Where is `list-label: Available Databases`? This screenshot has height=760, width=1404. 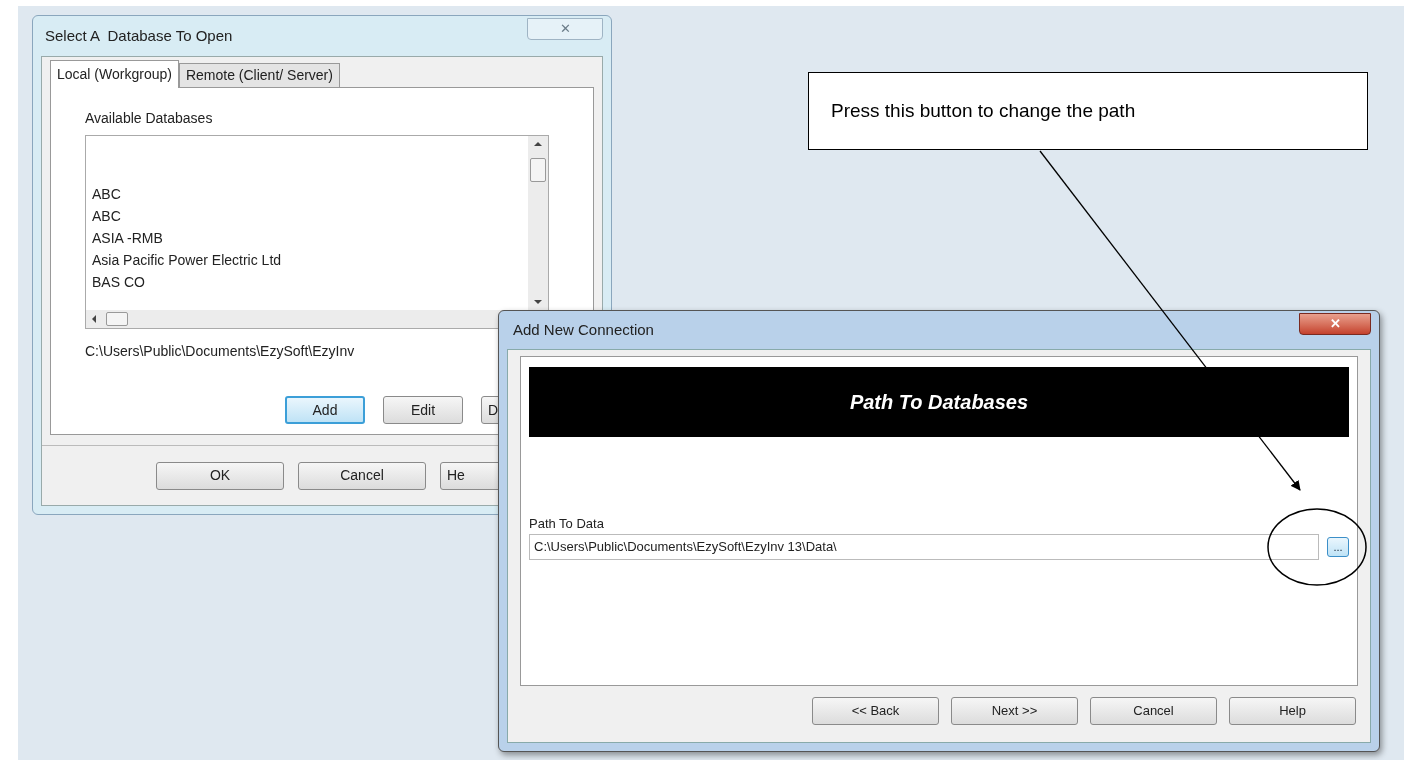
list-label: Available Databases is located at coordinates (149, 118).